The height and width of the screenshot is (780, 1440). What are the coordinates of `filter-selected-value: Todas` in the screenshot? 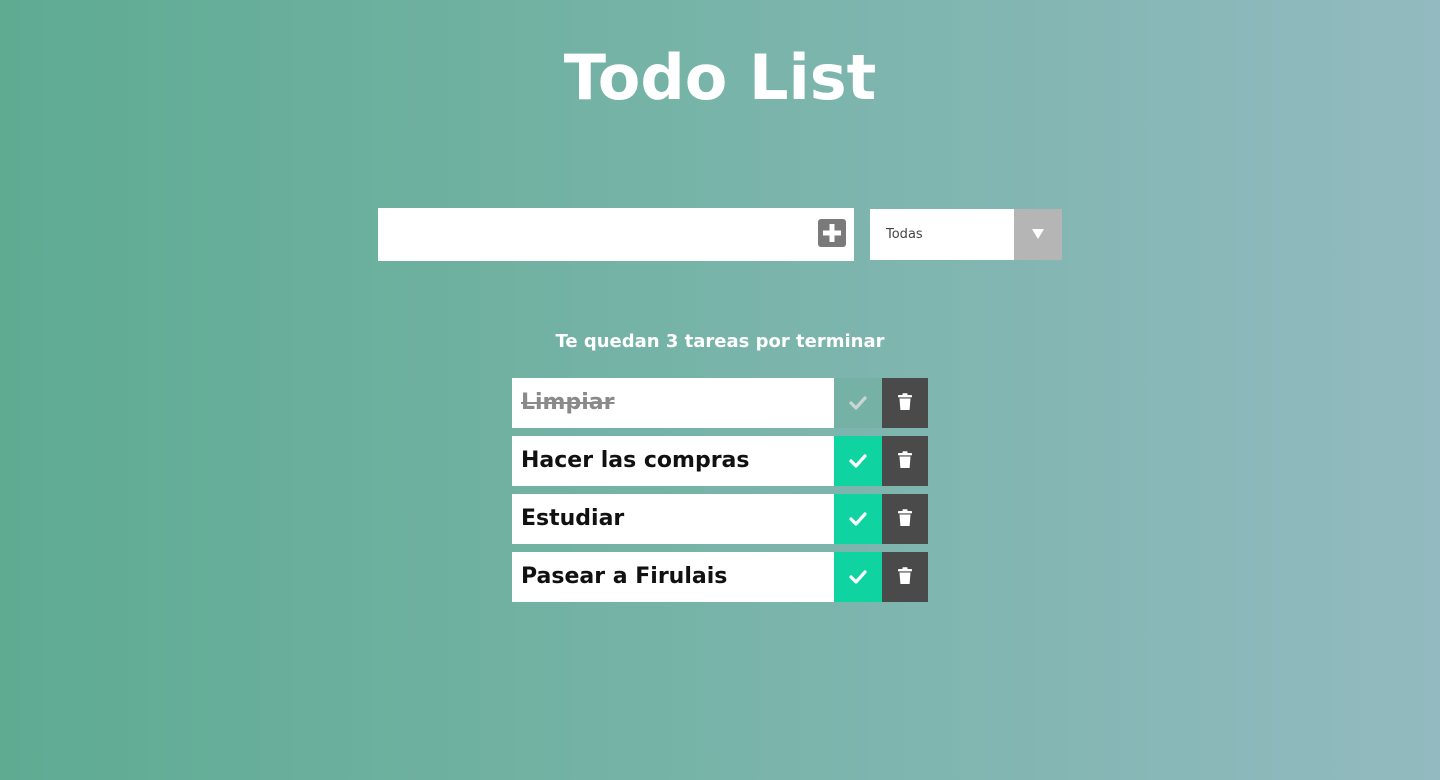 It's located at (904, 234).